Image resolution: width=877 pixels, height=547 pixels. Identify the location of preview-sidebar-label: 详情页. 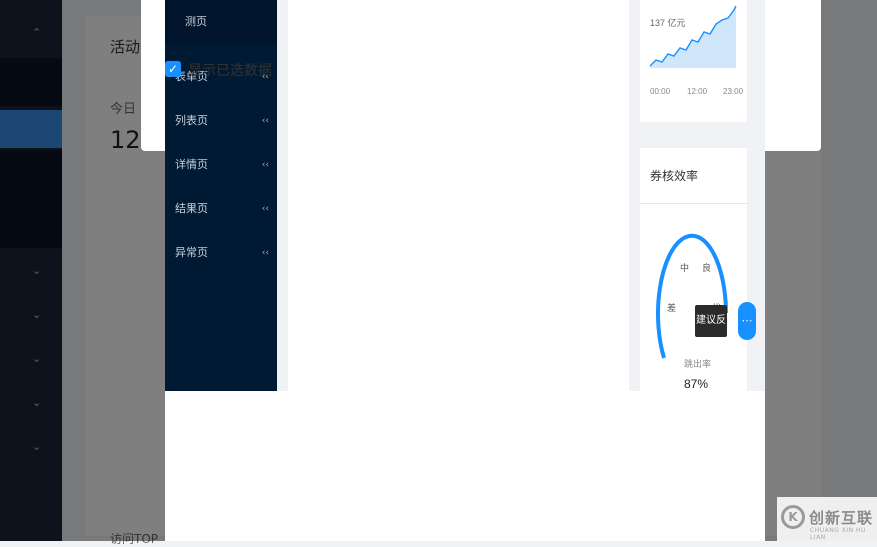
(191, 164).